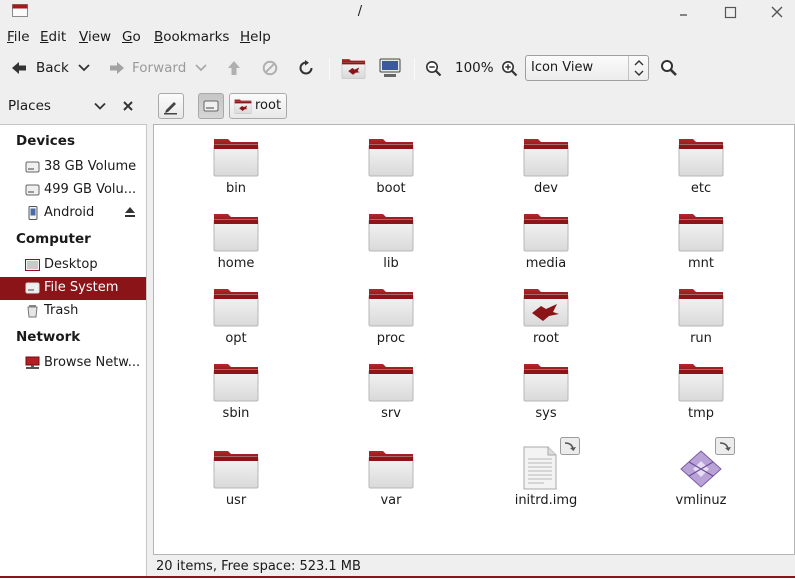 This screenshot has width=795, height=578. I want to click on file-item: opt, so click(236, 320).